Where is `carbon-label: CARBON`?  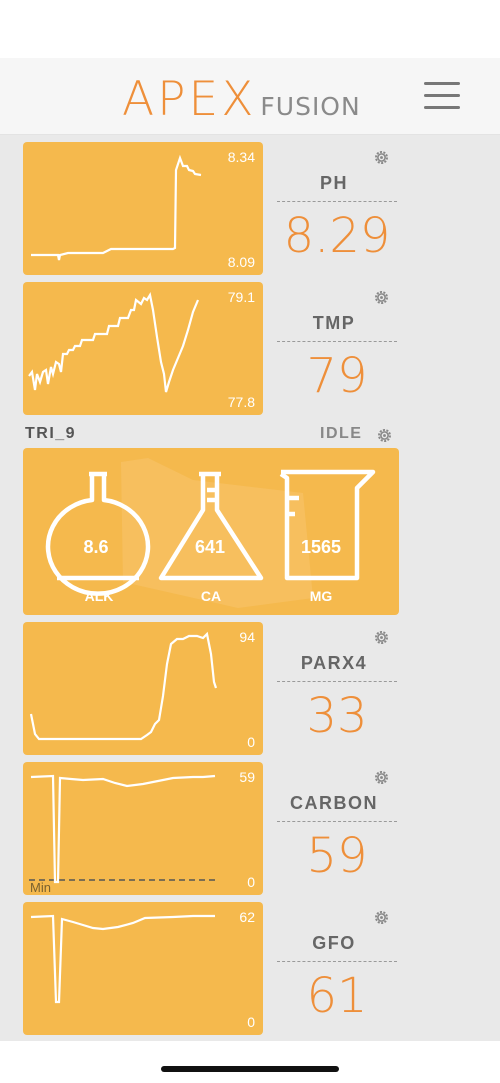 carbon-label: CARBON is located at coordinates (334, 803).